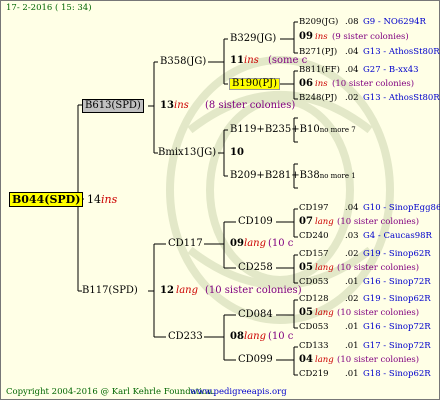 This screenshot has width=440, height=400. What do you see at coordinates (255, 315) in the screenshot?
I see `queen-CD084: CD084` at bounding box center [255, 315].